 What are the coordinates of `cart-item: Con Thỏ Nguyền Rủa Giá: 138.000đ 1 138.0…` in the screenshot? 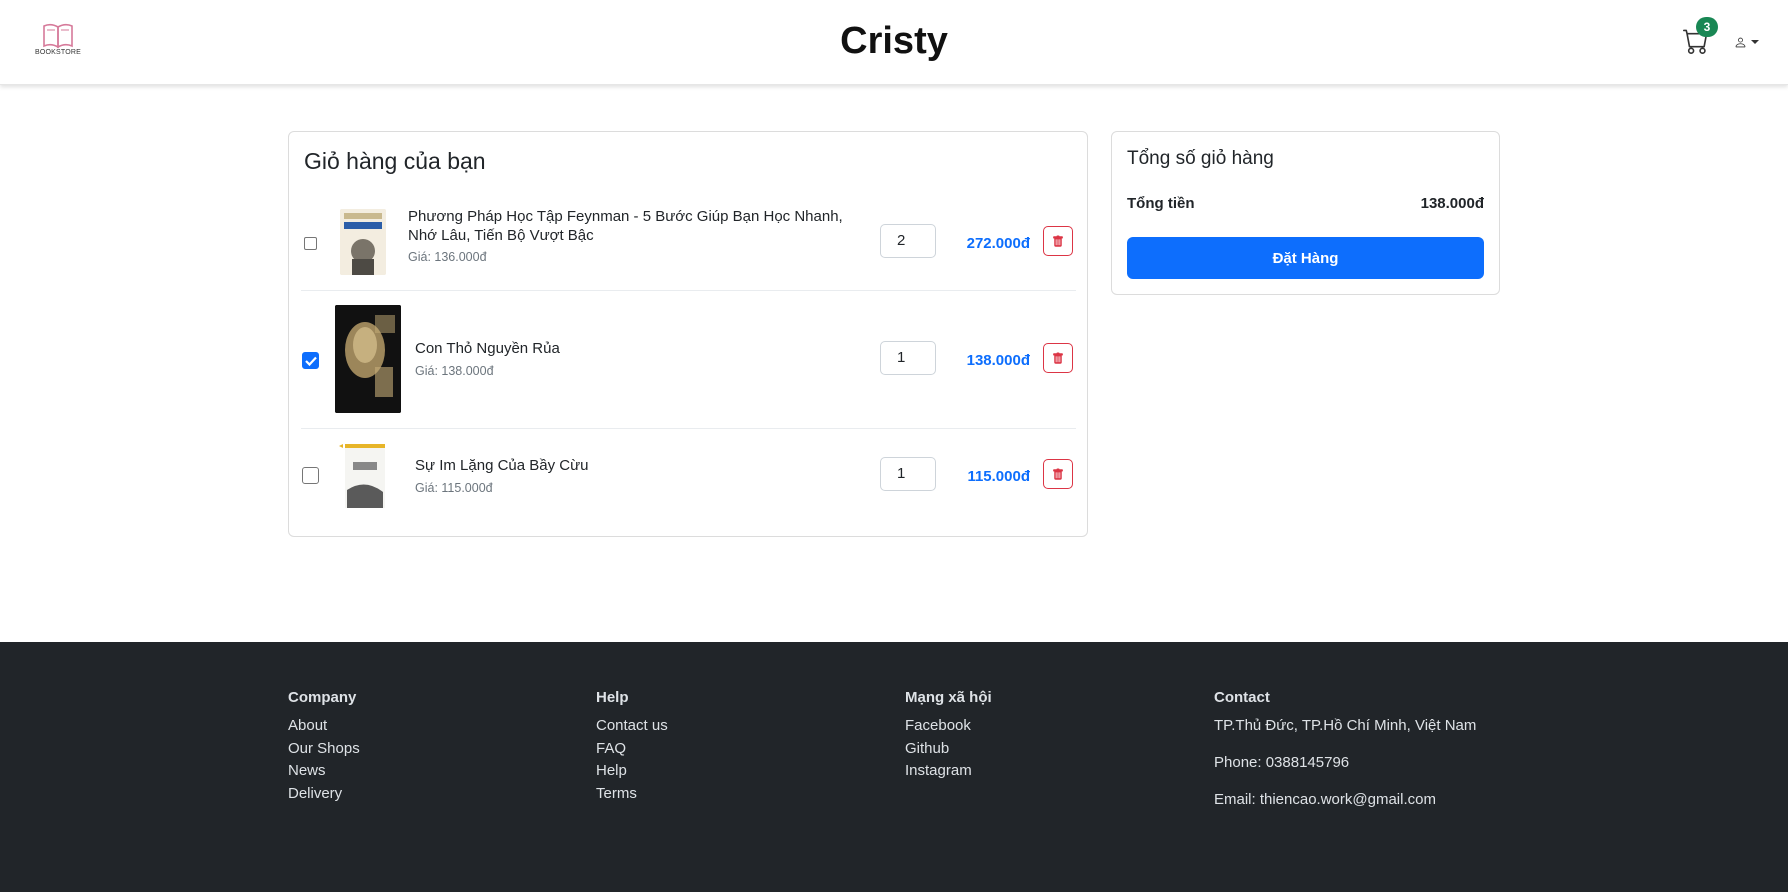 It's located at (688, 360).